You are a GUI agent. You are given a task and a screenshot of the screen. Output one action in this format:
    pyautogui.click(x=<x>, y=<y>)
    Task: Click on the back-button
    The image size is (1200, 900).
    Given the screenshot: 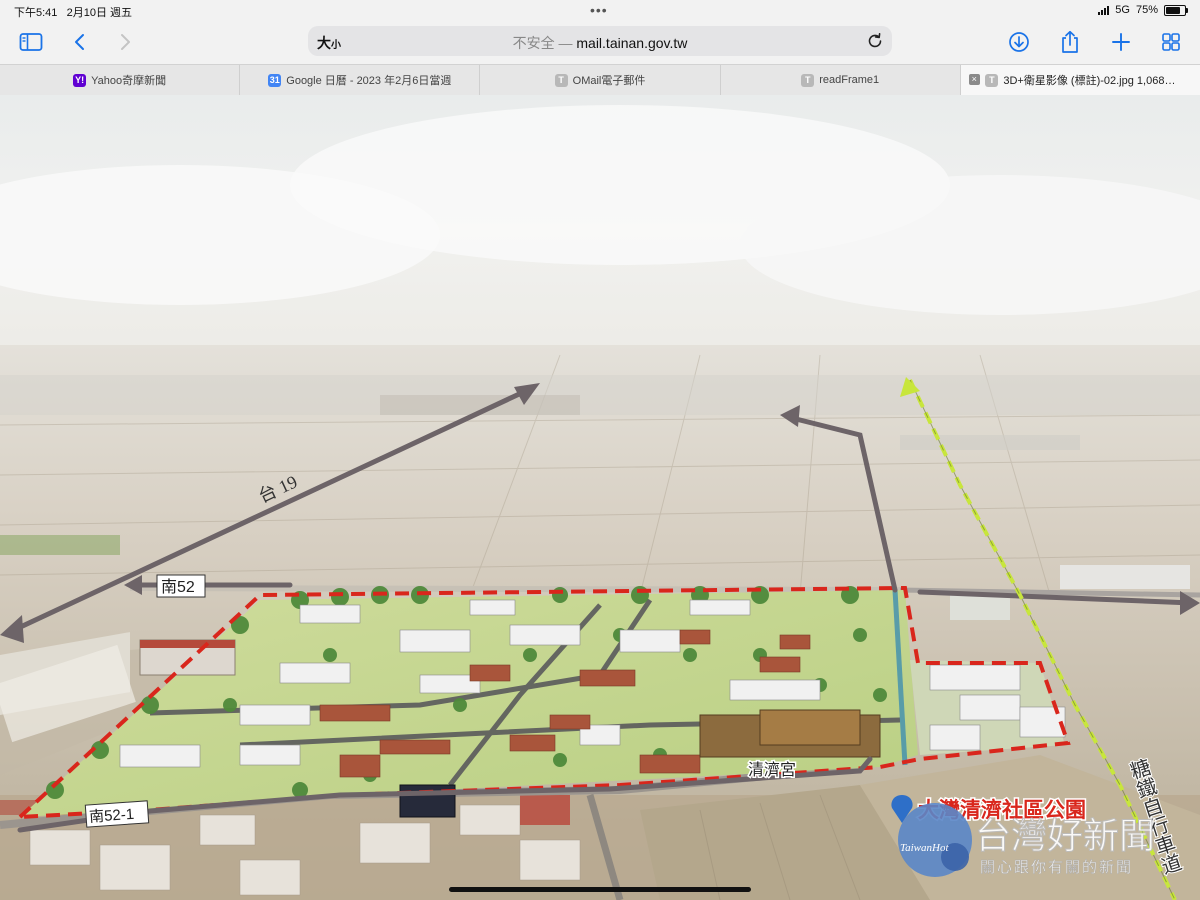 What is the action you would take?
    pyautogui.click(x=80, y=42)
    